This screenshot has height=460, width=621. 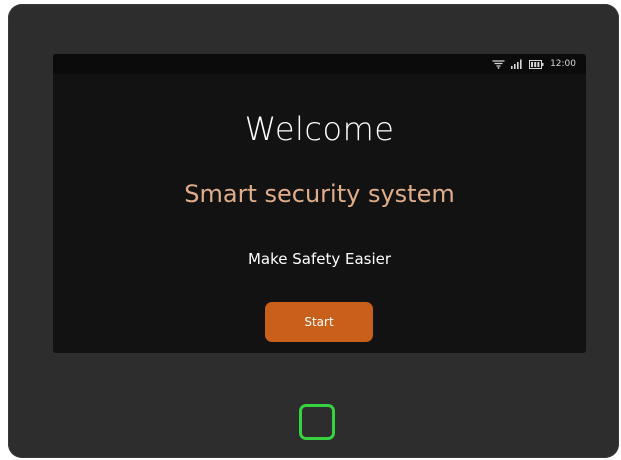 I want to click on rounded-square-indicator-icon, so click(x=317, y=422).